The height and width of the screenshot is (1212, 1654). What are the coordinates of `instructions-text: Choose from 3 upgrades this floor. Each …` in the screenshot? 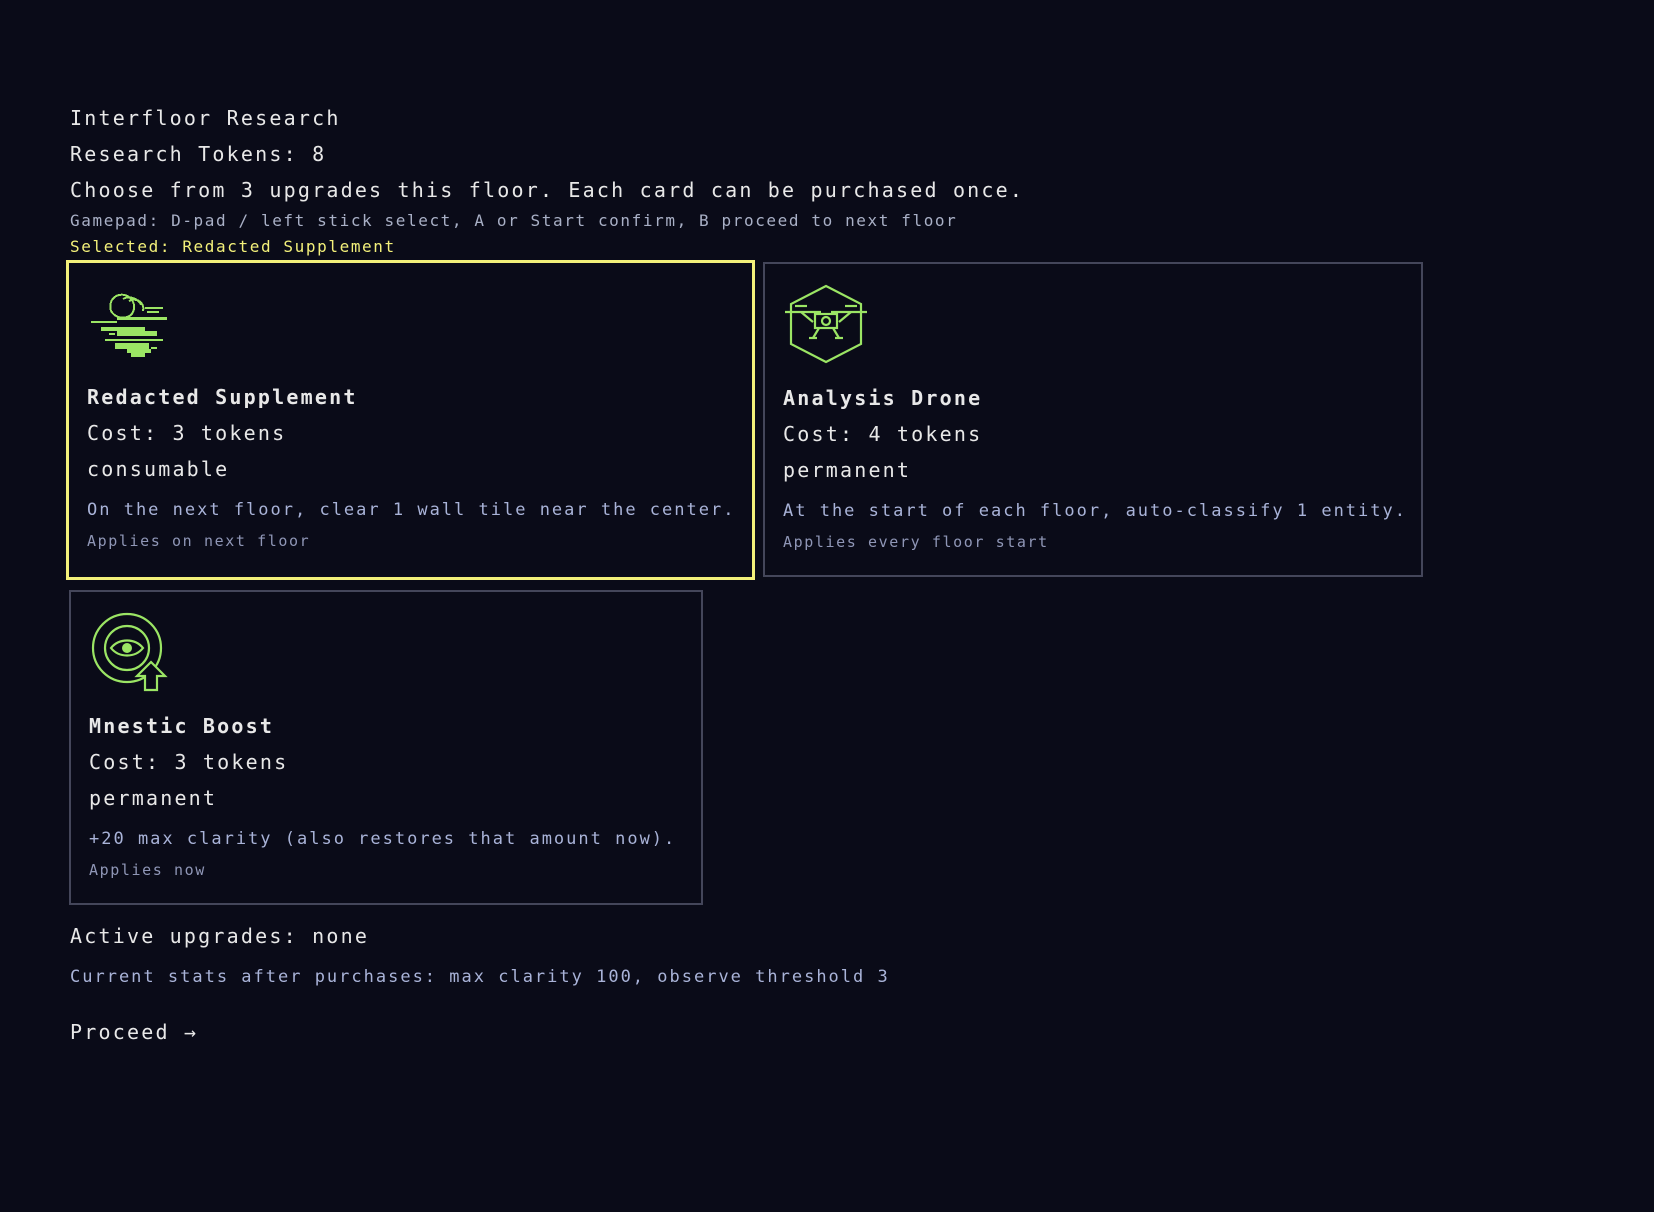 It's located at (547, 190).